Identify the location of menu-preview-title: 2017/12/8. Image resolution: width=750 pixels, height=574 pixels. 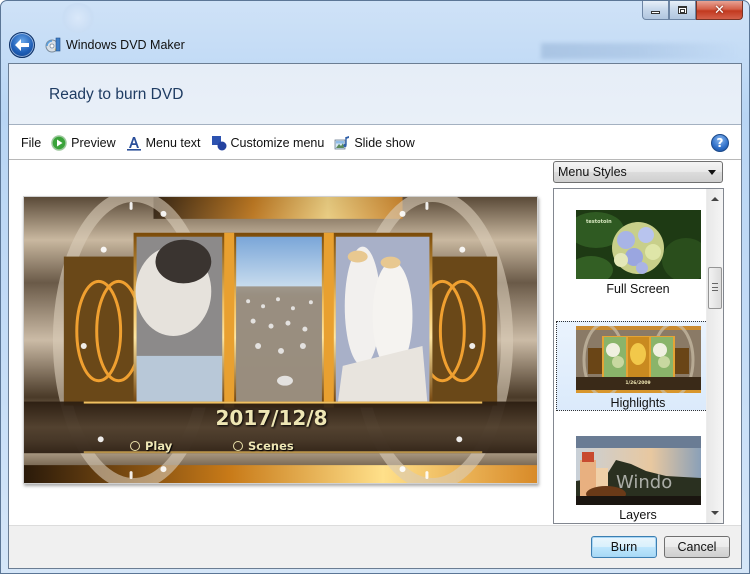
(280, 418).